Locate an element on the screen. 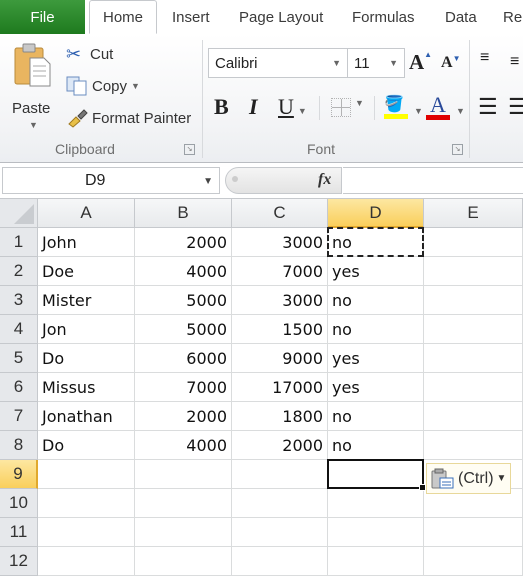  cell-a8: Do is located at coordinates (86, 445).